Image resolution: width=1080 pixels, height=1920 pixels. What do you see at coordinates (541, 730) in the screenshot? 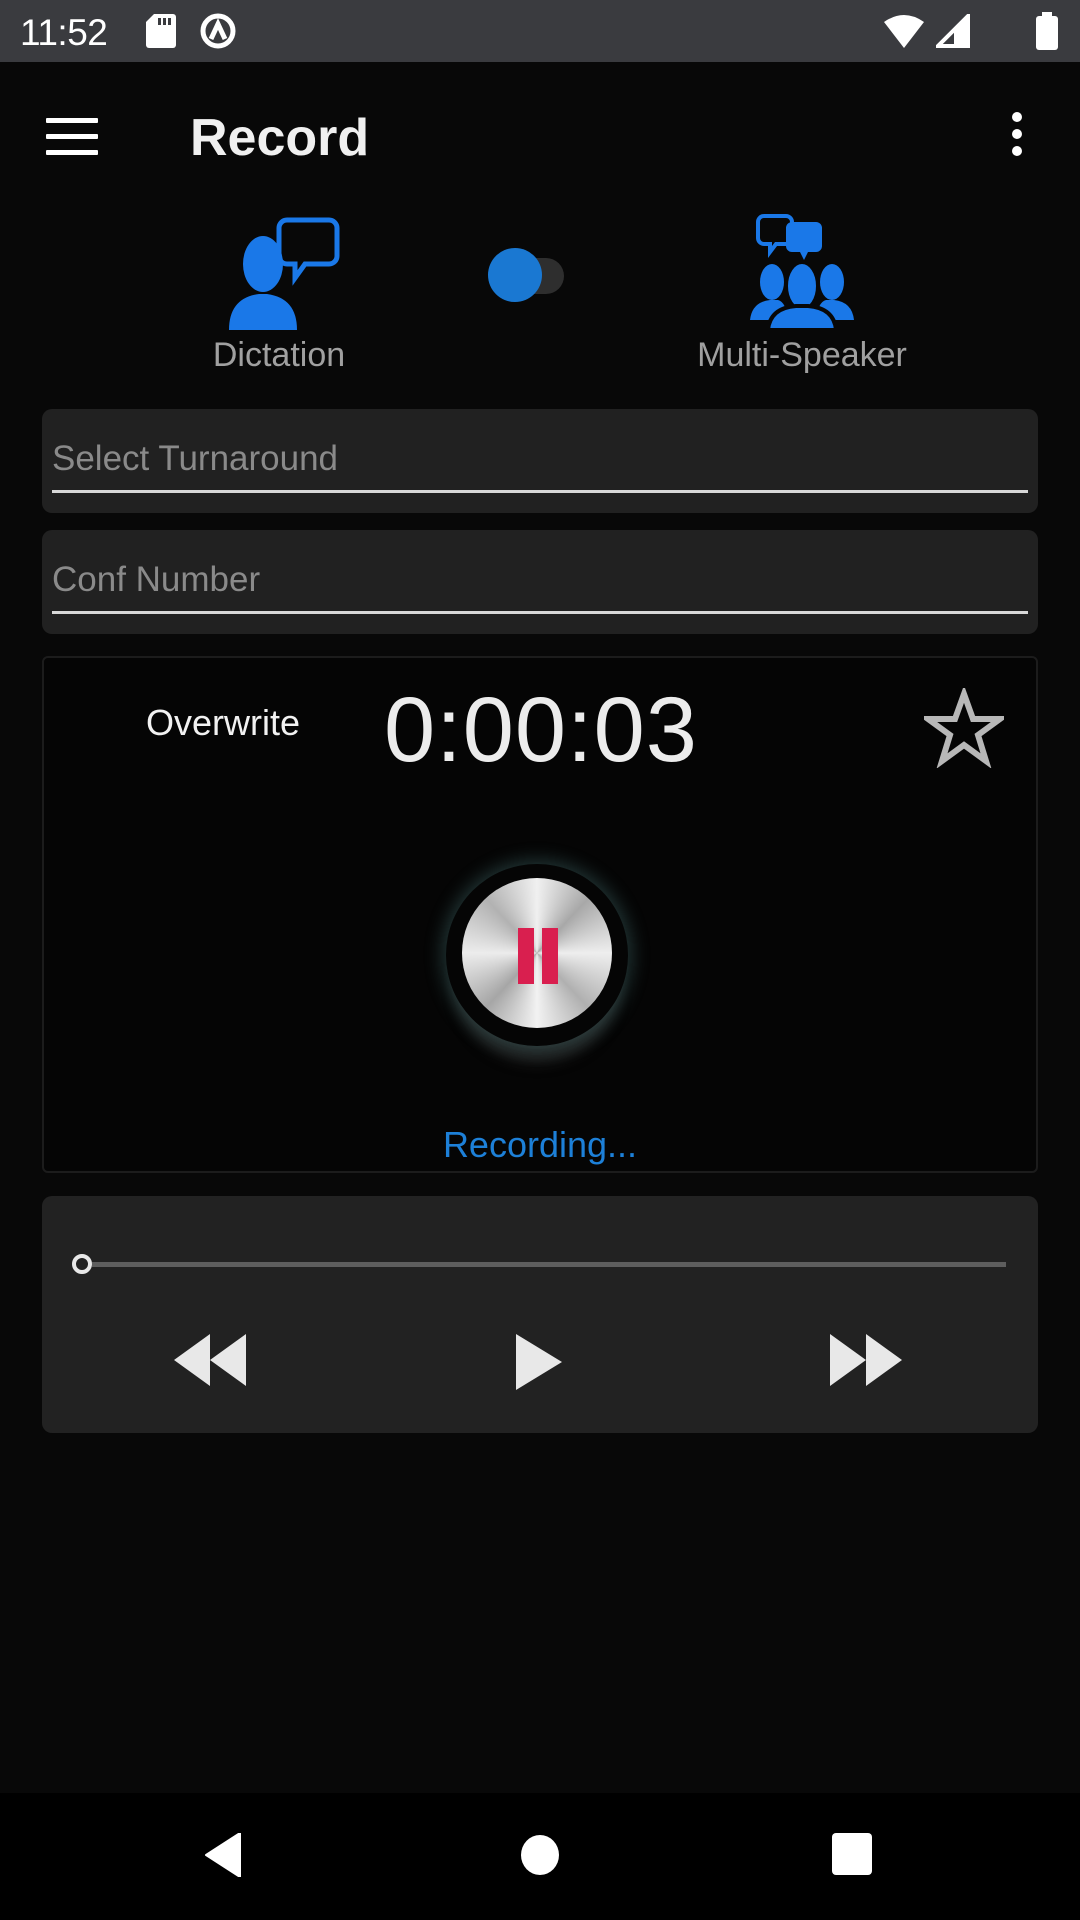
I see `elapsed-timer: 0:00:03` at bounding box center [541, 730].